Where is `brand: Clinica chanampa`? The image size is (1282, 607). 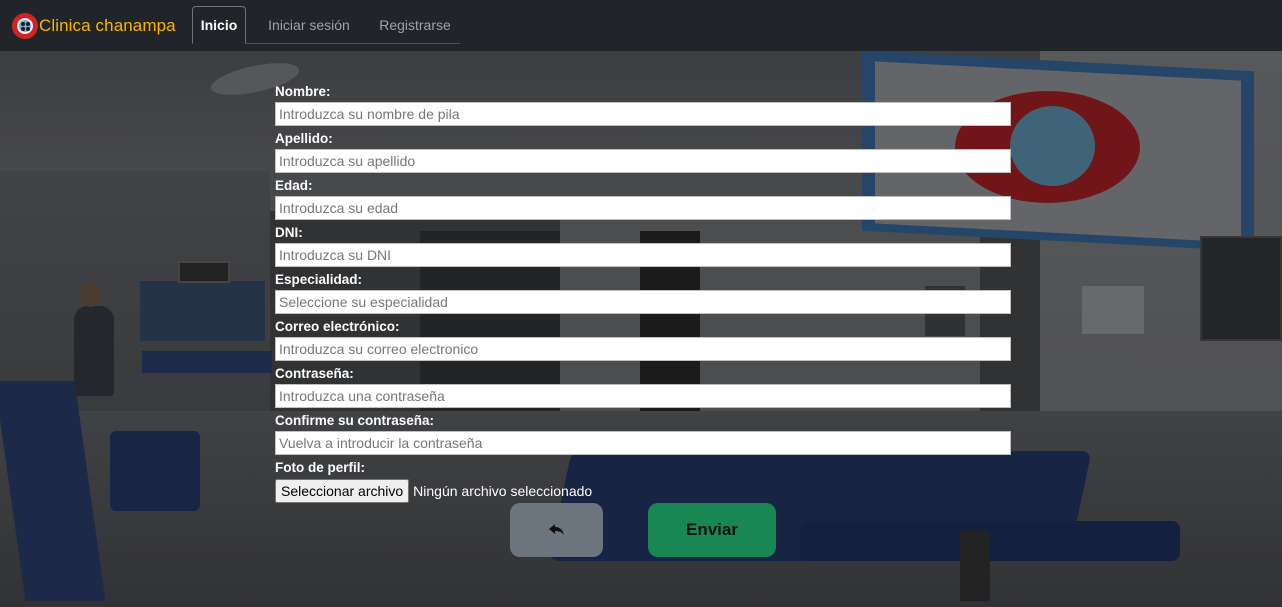
brand: Clinica chanampa is located at coordinates (94, 26).